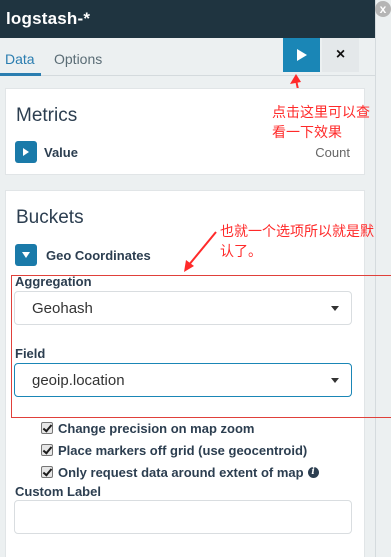 This screenshot has width=391, height=557. Describe the element at coordinates (183, 450) in the screenshot. I see `option-label: Place markers off grid (use geocentroid)` at that location.